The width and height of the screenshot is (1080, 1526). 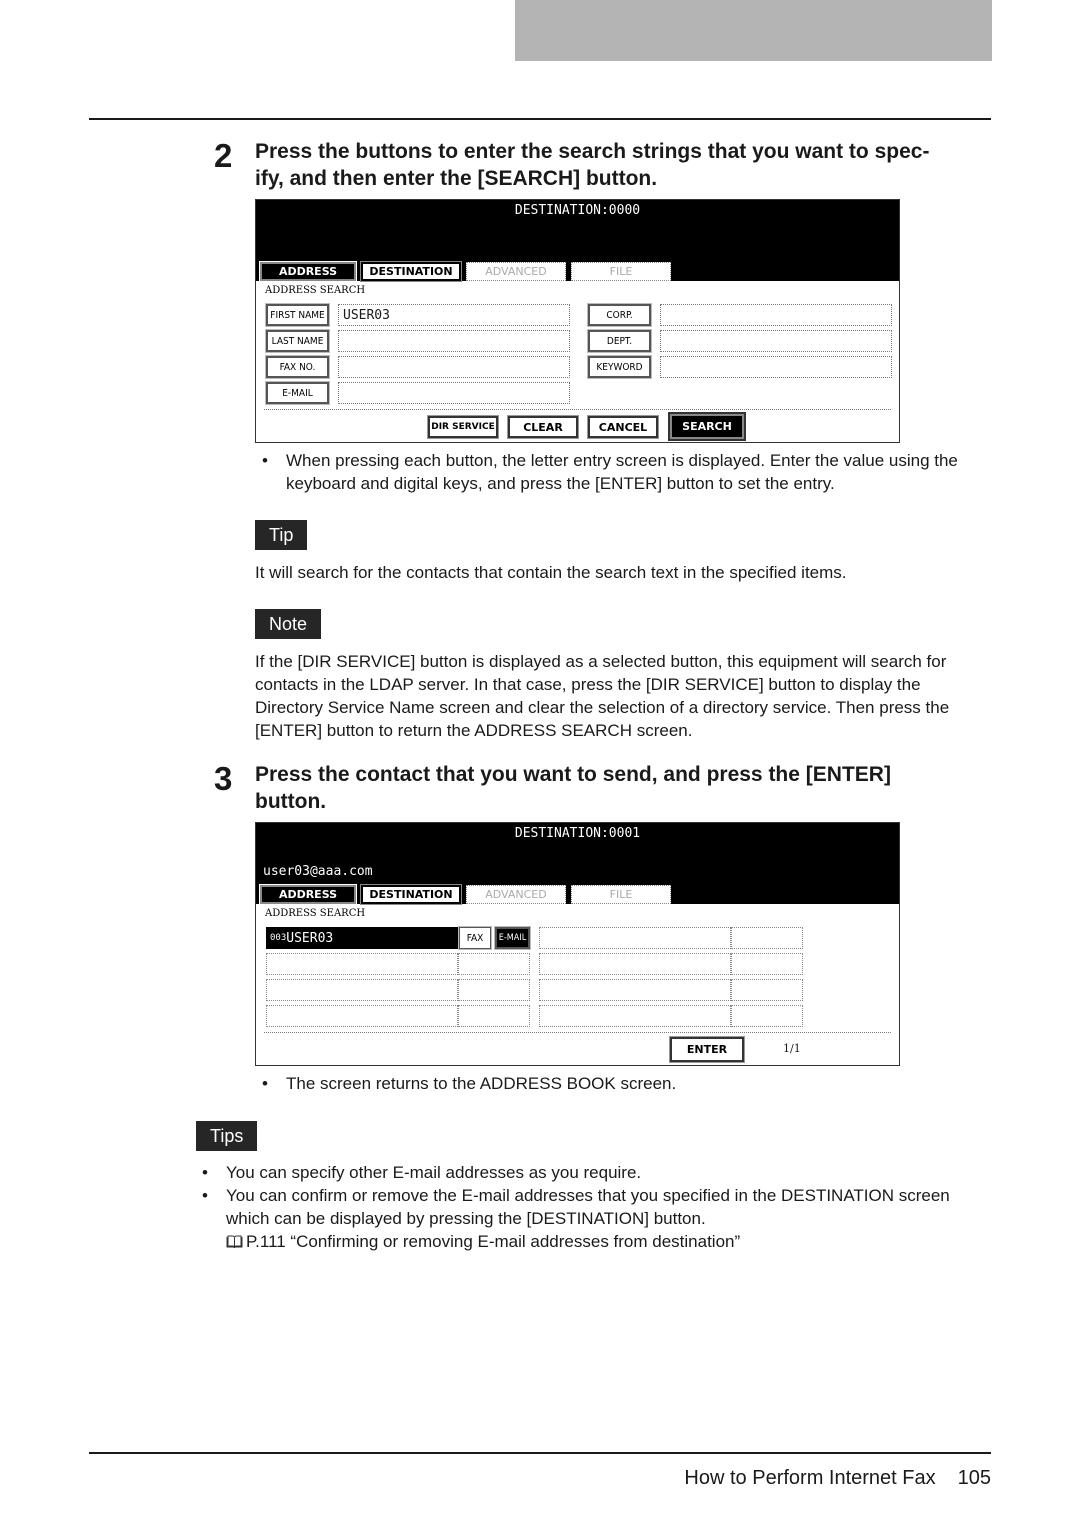 I want to click on search-button: SEARCH, so click(x=707, y=426).